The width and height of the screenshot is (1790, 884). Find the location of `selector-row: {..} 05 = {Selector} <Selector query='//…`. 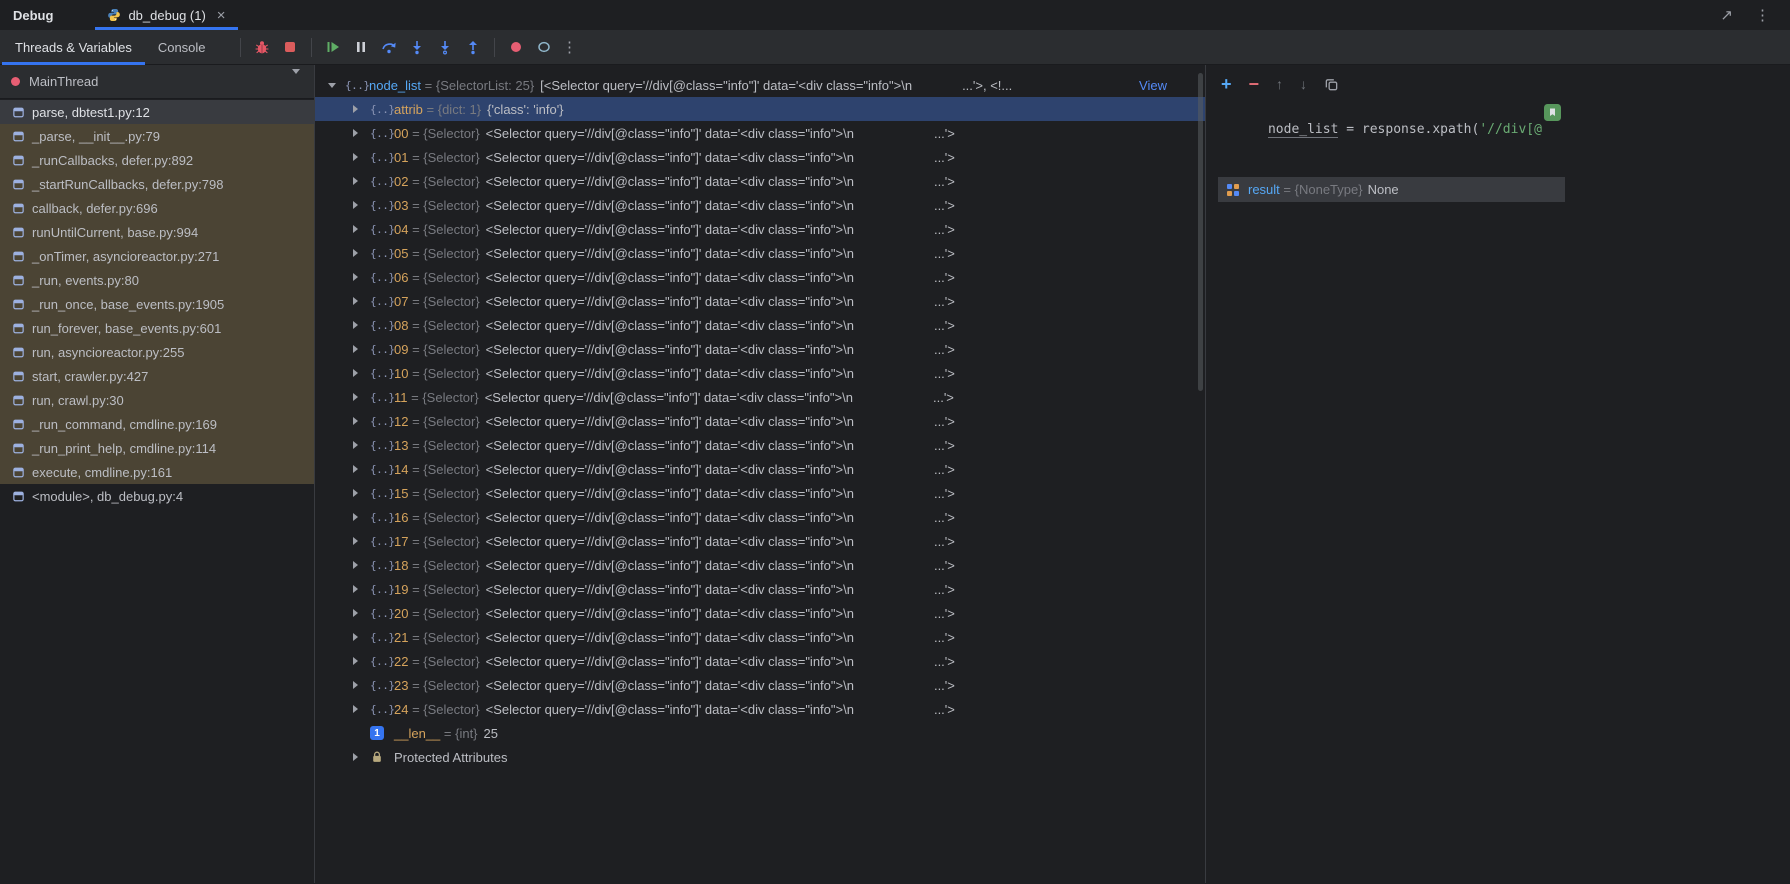

selector-row: {..} 05 = {Selector} <Selector query='//… is located at coordinates (760, 253).